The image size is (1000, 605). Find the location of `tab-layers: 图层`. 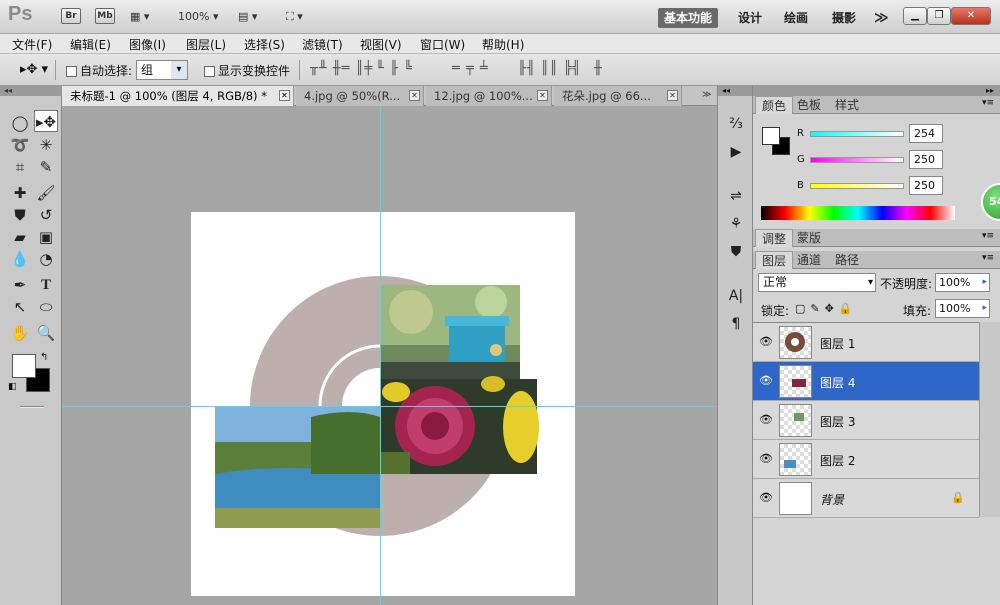

tab-layers: 图层 is located at coordinates (774, 260).